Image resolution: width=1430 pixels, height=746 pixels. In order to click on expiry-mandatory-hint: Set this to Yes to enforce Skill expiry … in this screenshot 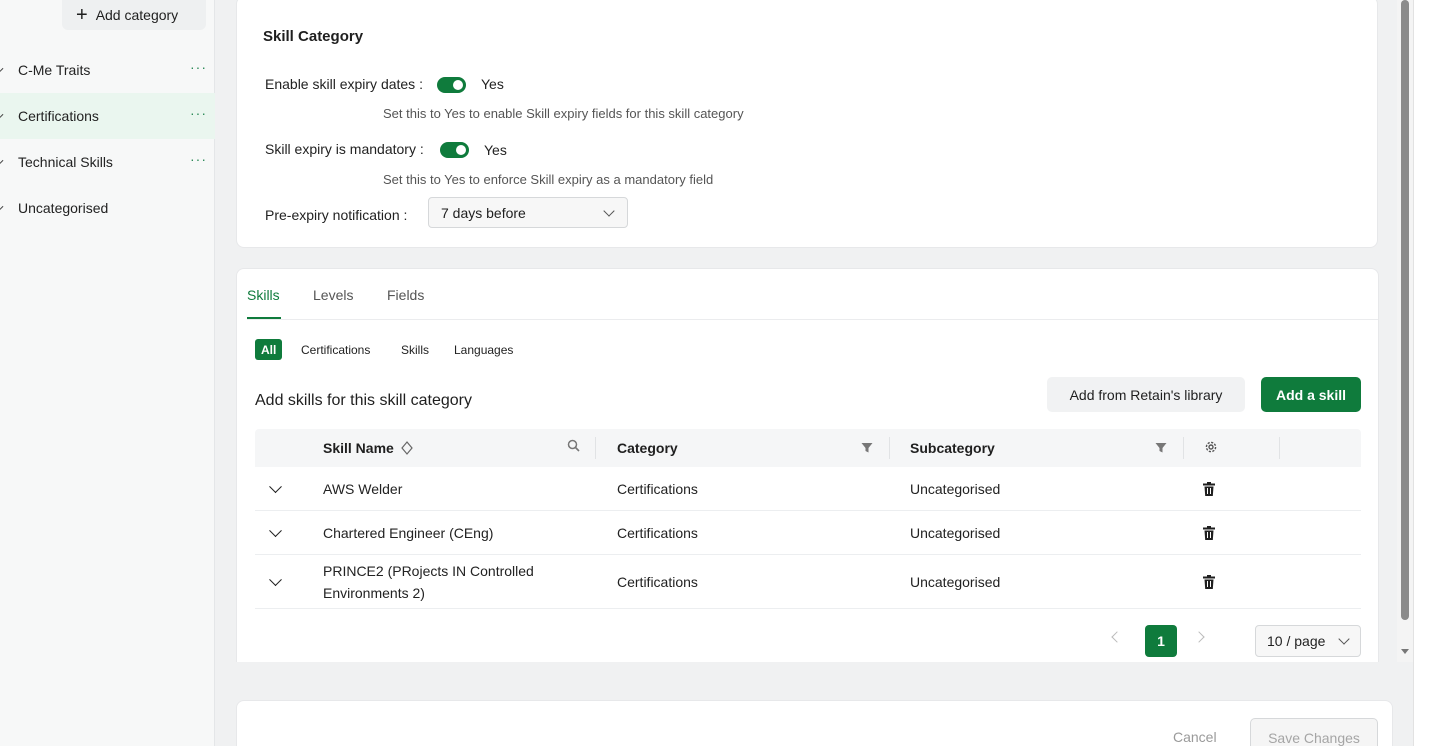, I will do `click(548, 179)`.